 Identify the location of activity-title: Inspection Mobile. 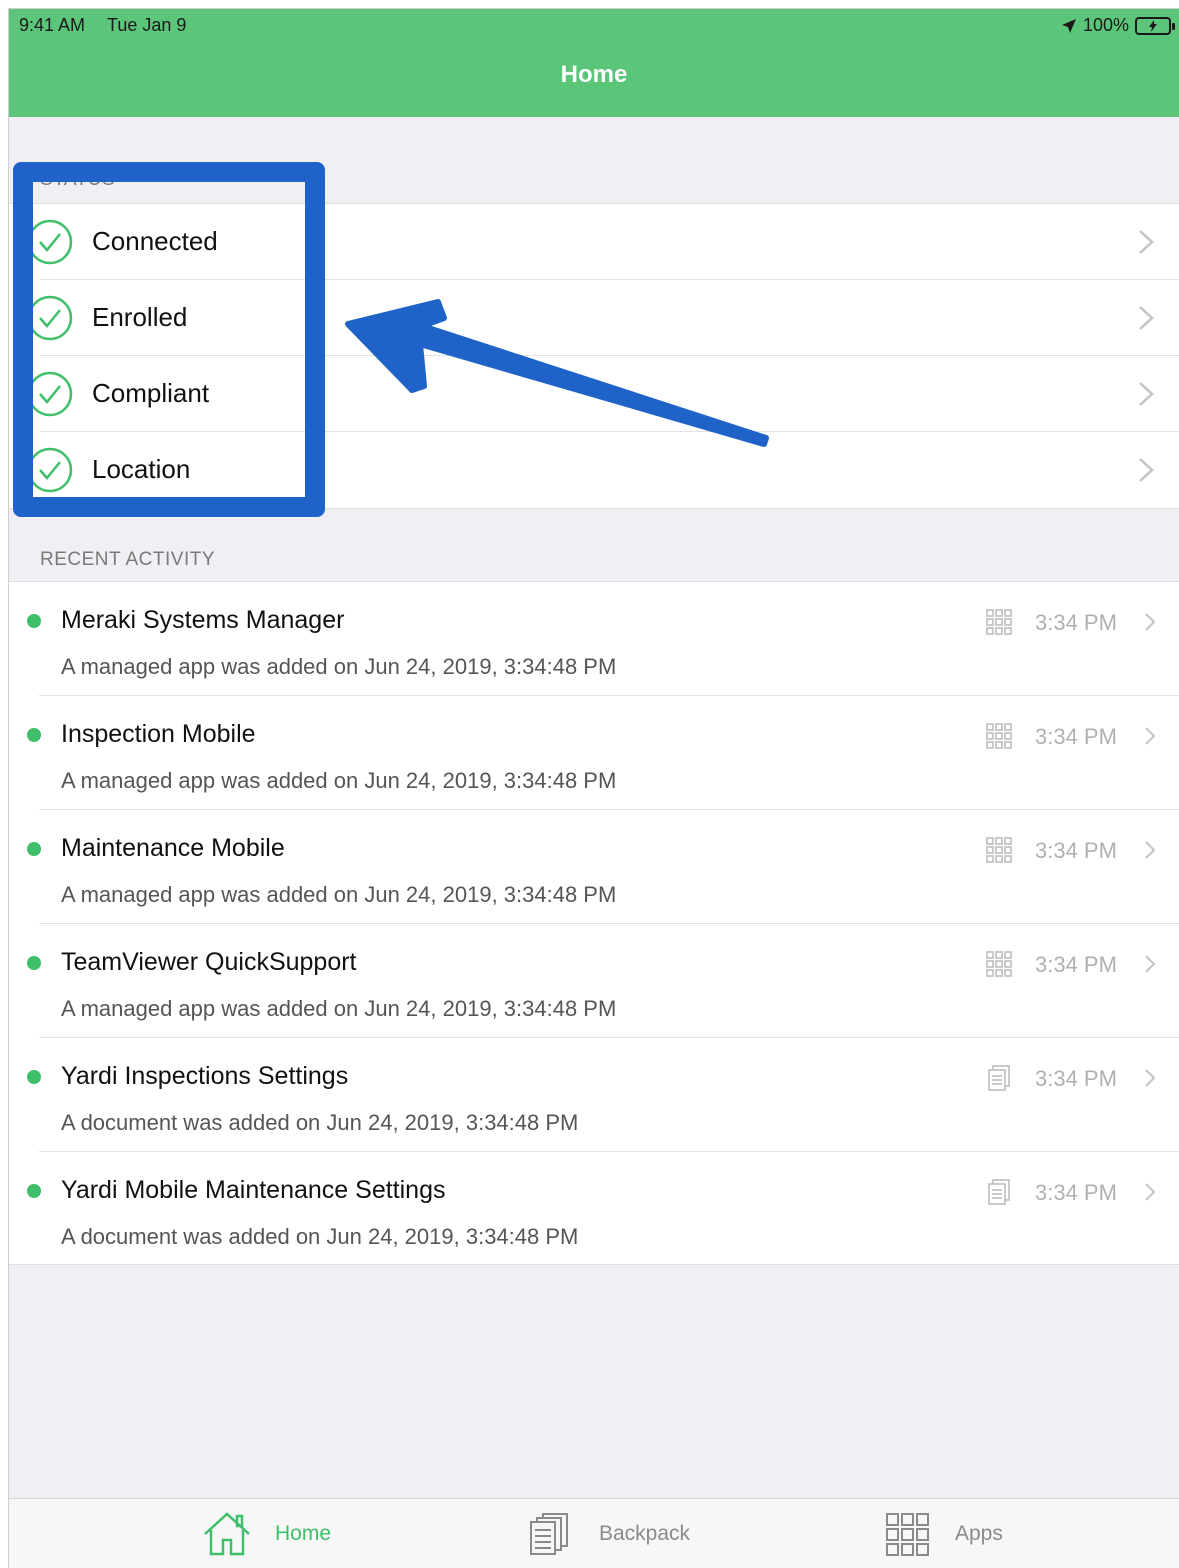
(158, 734).